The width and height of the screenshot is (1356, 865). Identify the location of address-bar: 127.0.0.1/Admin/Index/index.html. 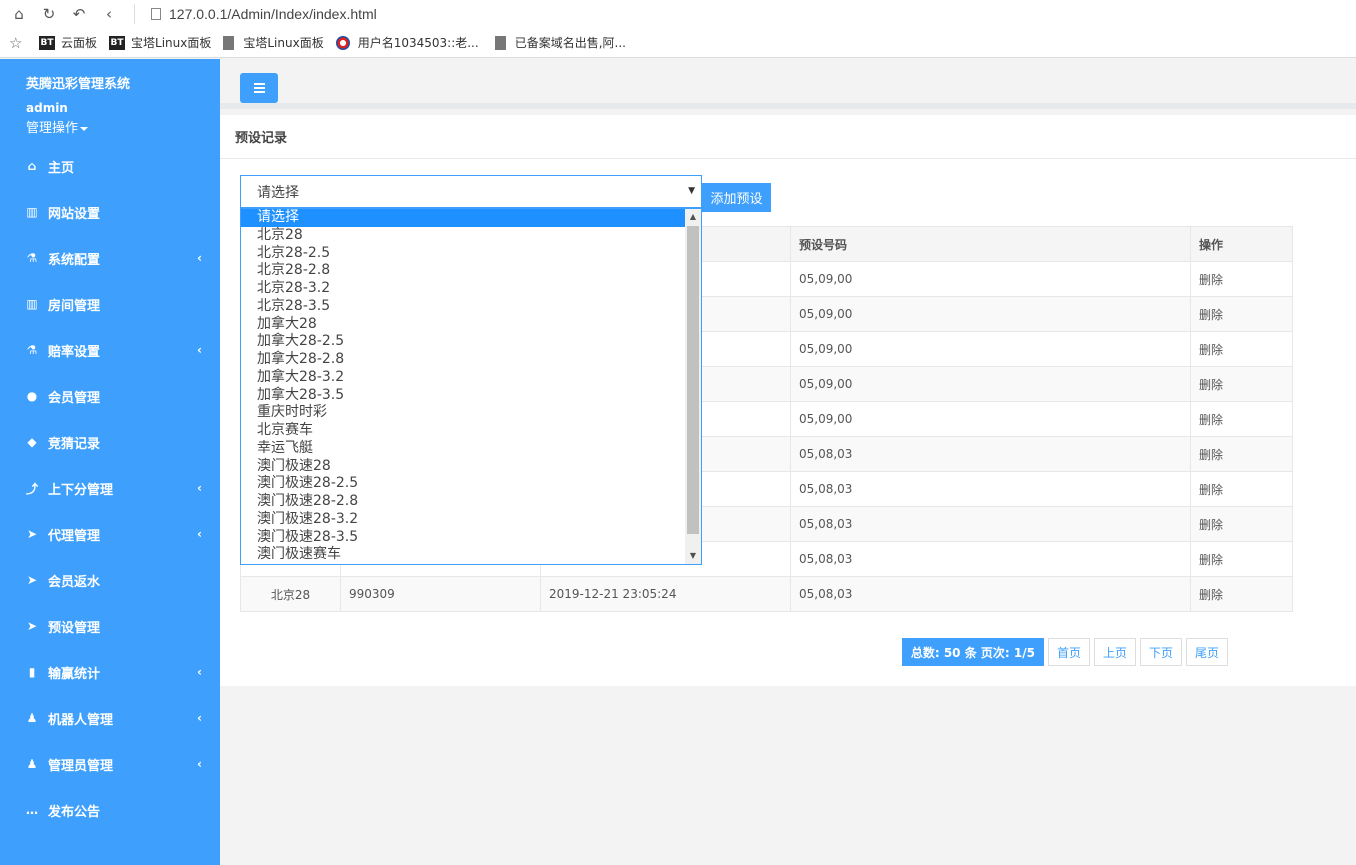
(273, 14).